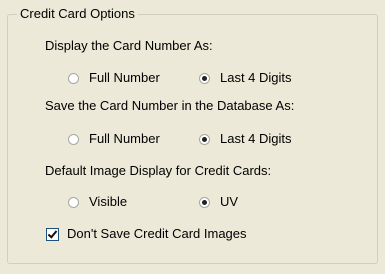  What do you see at coordinates (129, 45) in the screenshot?
I see `display-card-number-label: Display the Card Number As:` at bounding box center [129, 45].